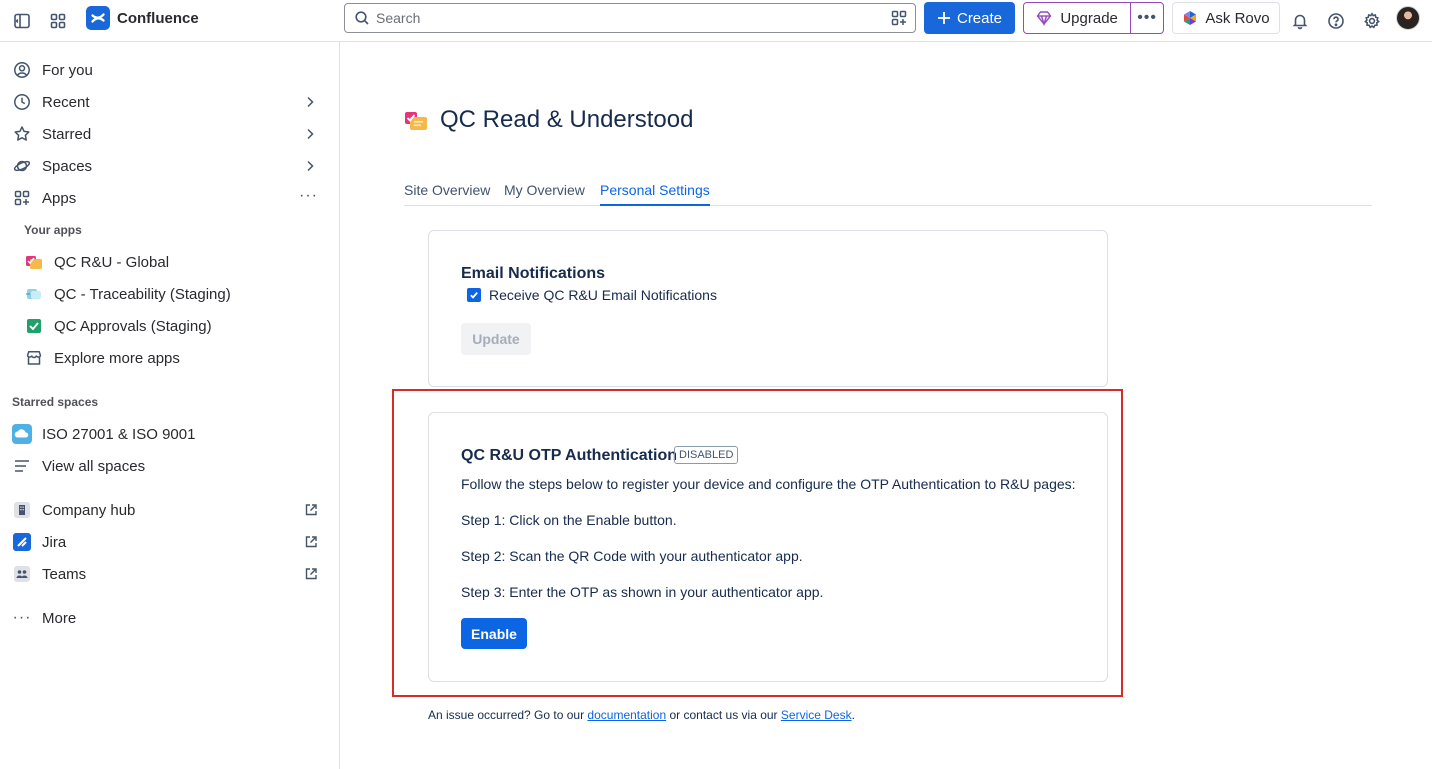 This screenshot has height=769, width=1432. What do you see at coordinates (1300, 21) in the screenshot?
I see `bell-icon` at bounding box center [1300, 21].